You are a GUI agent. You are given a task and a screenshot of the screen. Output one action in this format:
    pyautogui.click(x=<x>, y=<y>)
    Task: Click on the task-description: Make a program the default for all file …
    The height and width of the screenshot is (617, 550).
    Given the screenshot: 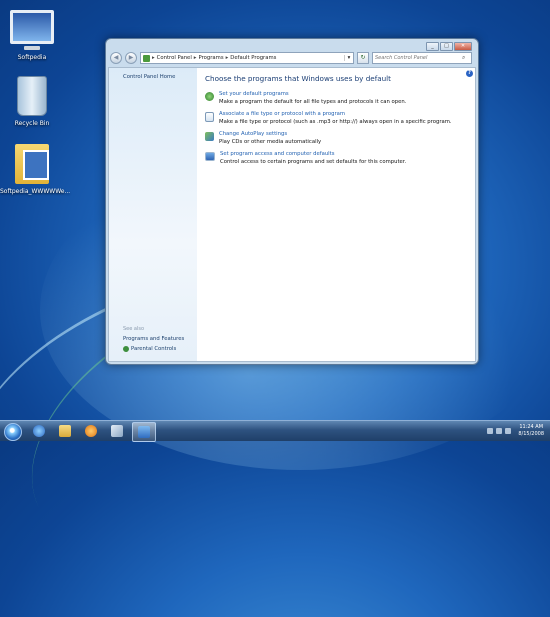 What is the action you would take?
    pyautogui.click(x=313, y=102)
    